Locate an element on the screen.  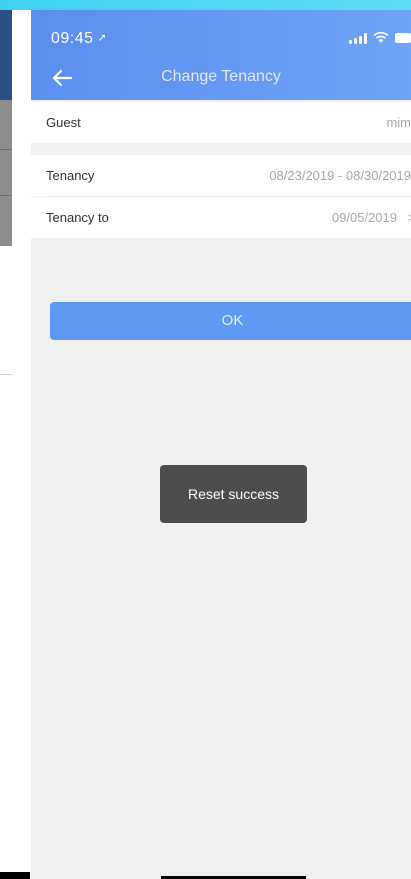
background-app-edge is located at coordinates (15, 444).